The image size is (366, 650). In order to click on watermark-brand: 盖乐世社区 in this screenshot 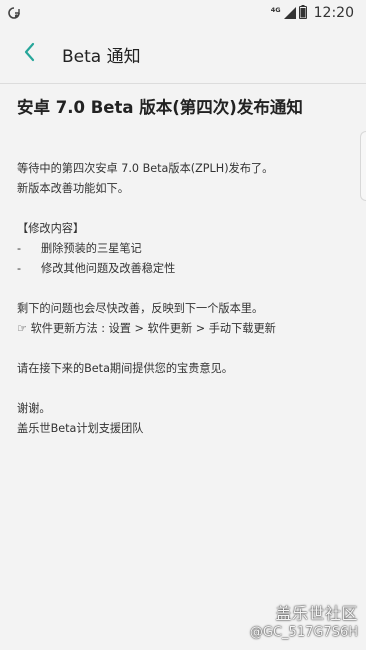, I will do `click(316, 613)`.